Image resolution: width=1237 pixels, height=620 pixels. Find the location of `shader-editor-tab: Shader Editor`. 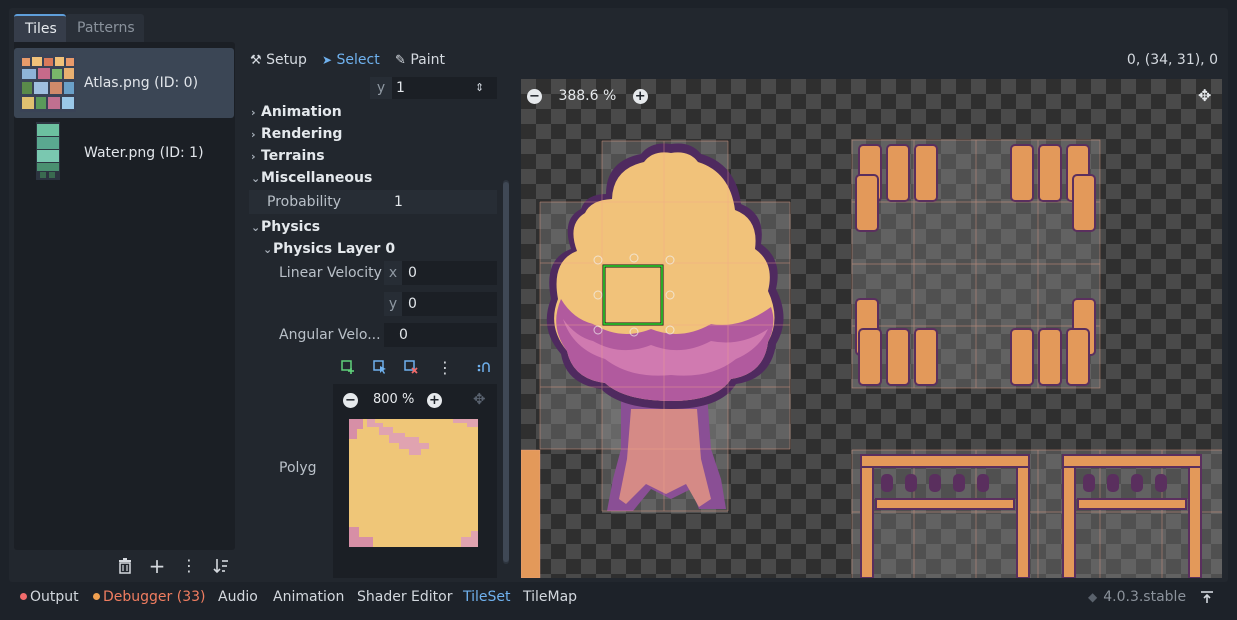

shader-editor-tab: Shader Editor is located at coordinates (404, 597).